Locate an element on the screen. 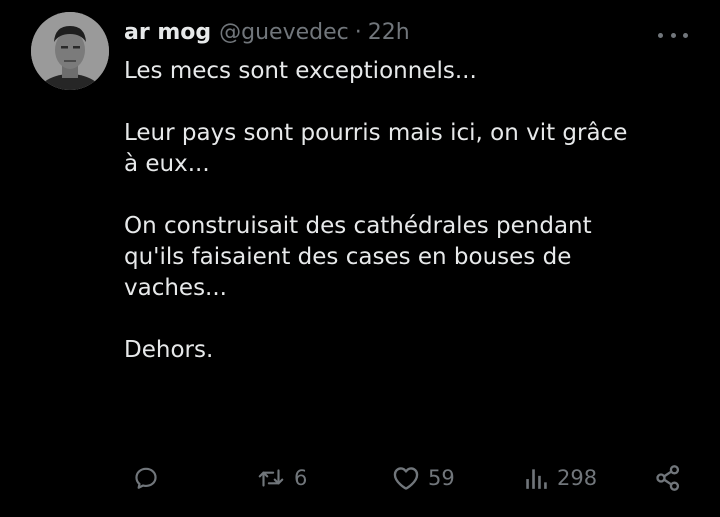 The image size is (720, 517). tweet-line: Dehors. is located at coordinates (169, 350).